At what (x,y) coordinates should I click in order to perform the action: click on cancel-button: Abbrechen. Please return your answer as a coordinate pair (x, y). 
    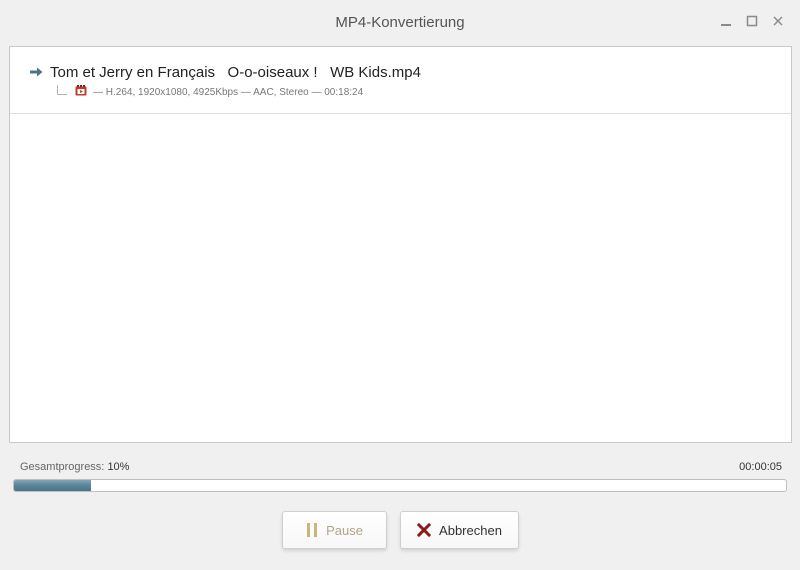
    Looking at the image, I should click on (459, 530).